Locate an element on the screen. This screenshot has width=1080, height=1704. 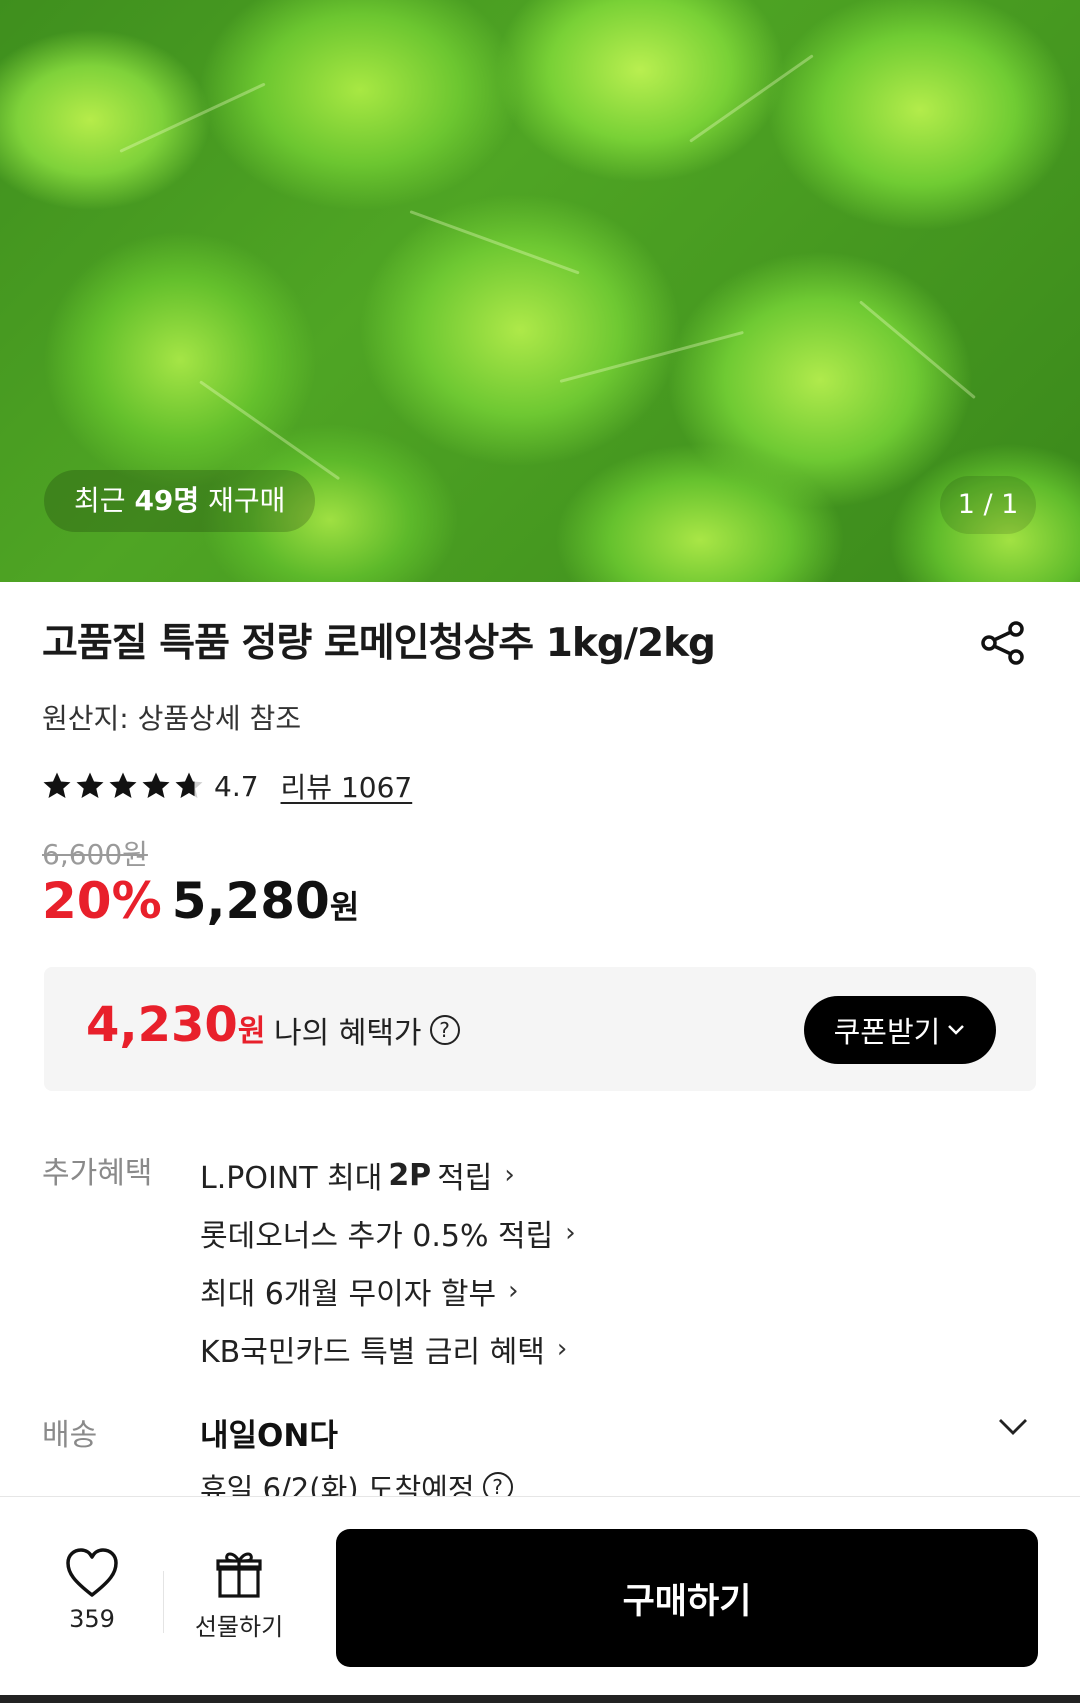
gift-button: 선물하기 is located at coordinates (239, 1595).